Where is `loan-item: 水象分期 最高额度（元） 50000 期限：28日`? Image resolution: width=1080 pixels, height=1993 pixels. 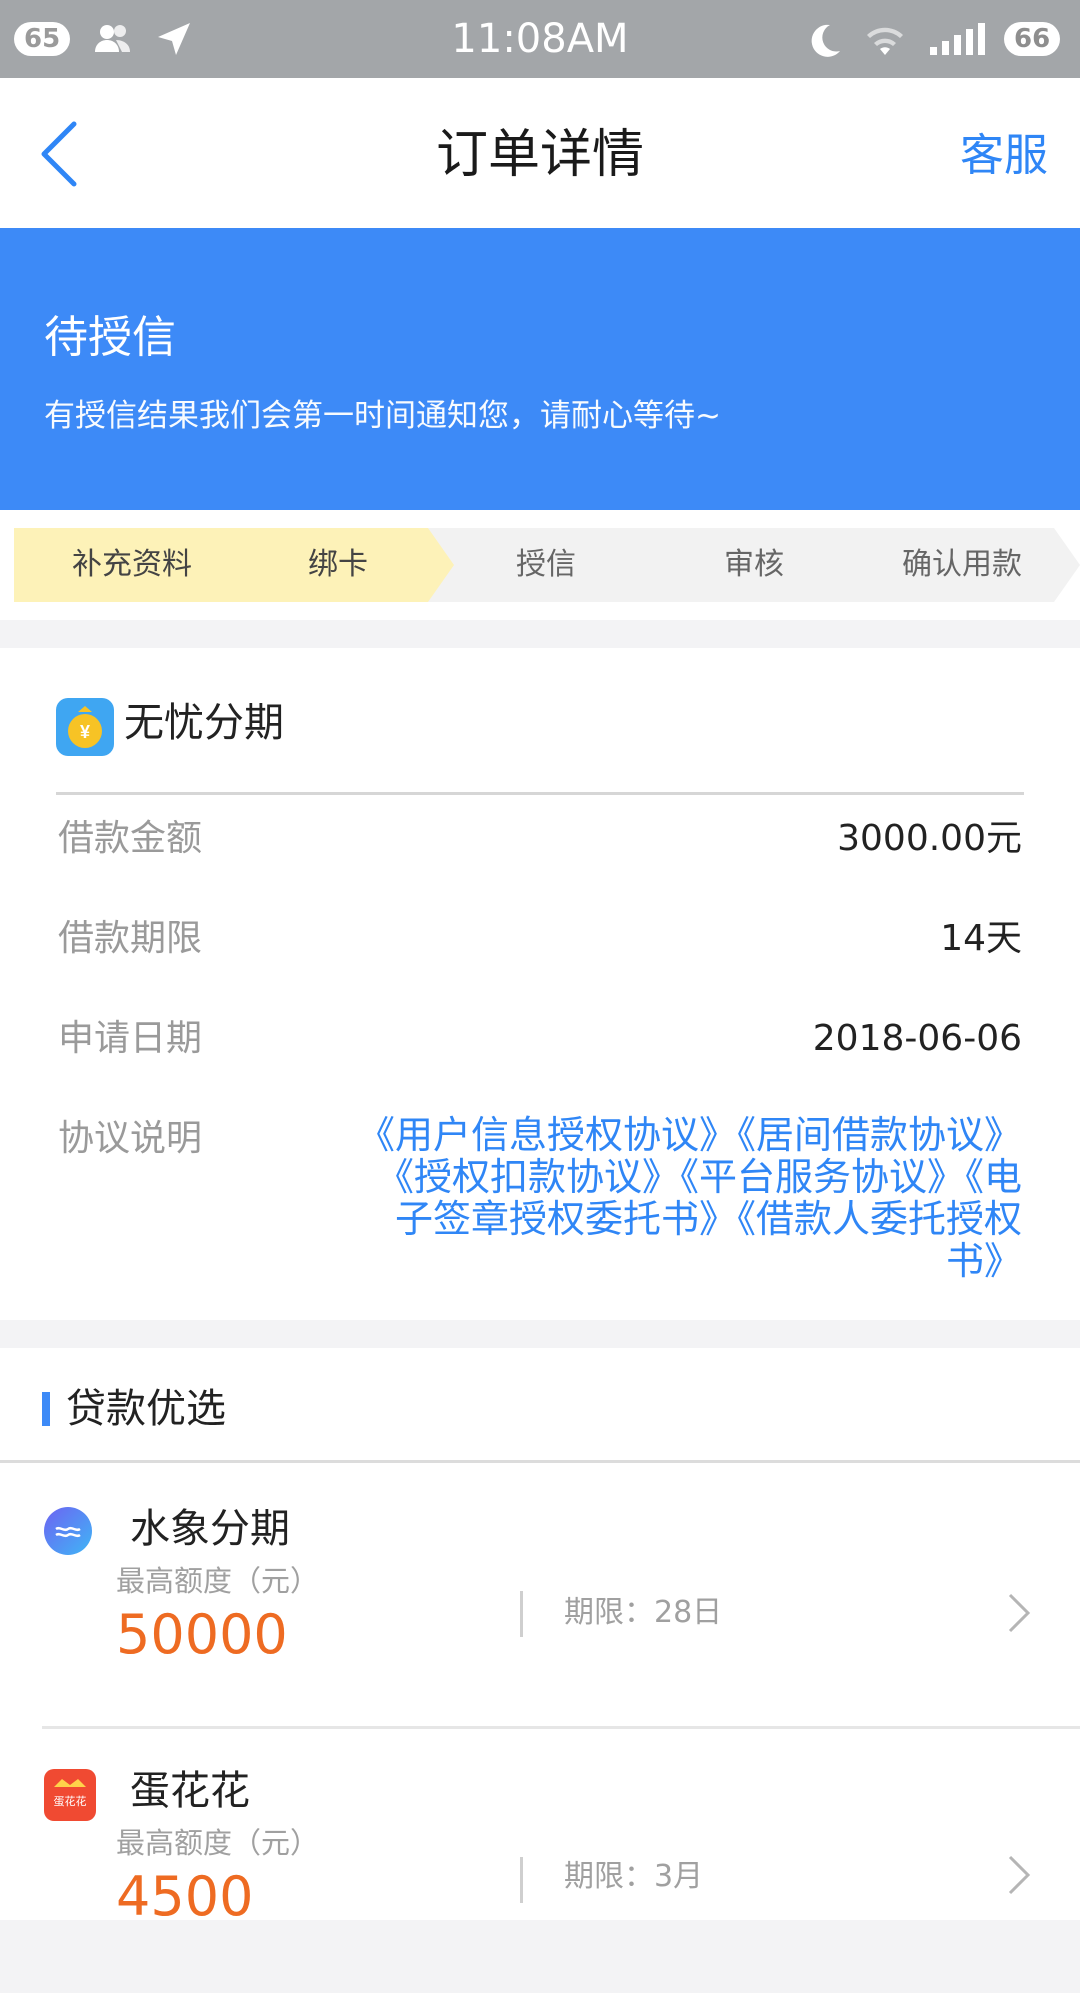
loan-item: 水象分期 最高额度（元） 50000 期限：28日 is located at coordinates (540, 1595).